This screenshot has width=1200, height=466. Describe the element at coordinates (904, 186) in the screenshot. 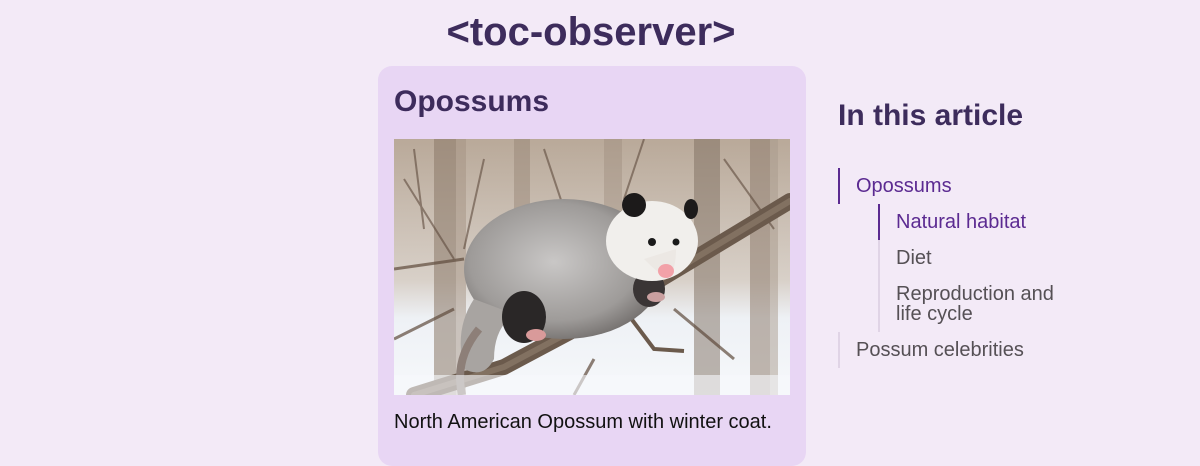

I see `toc-link-opossums: Opossums` at that location.